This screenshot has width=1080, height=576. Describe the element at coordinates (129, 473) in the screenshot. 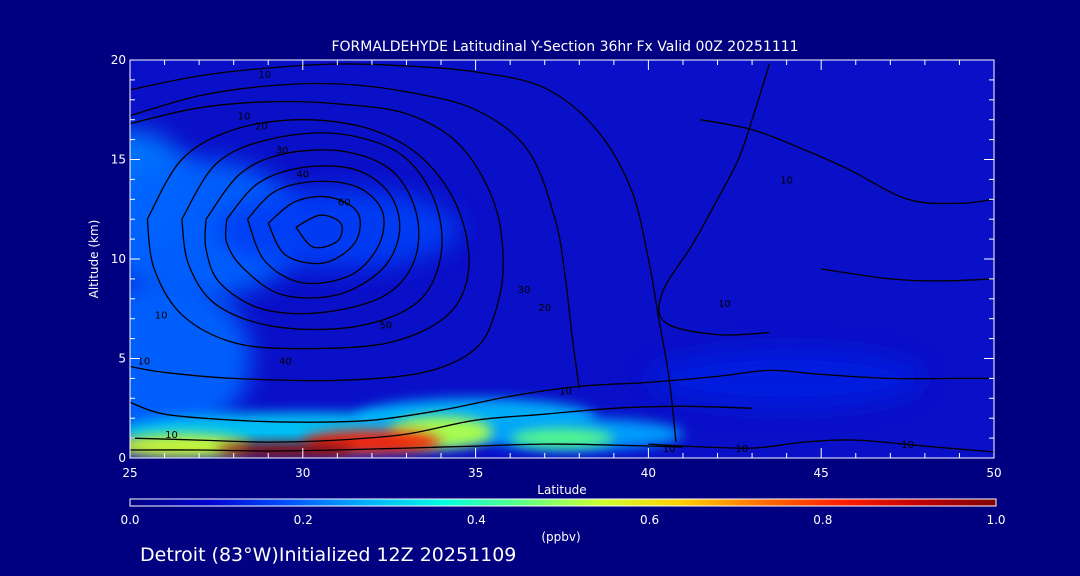

I see `x-tick-label-0: 25` at that location.